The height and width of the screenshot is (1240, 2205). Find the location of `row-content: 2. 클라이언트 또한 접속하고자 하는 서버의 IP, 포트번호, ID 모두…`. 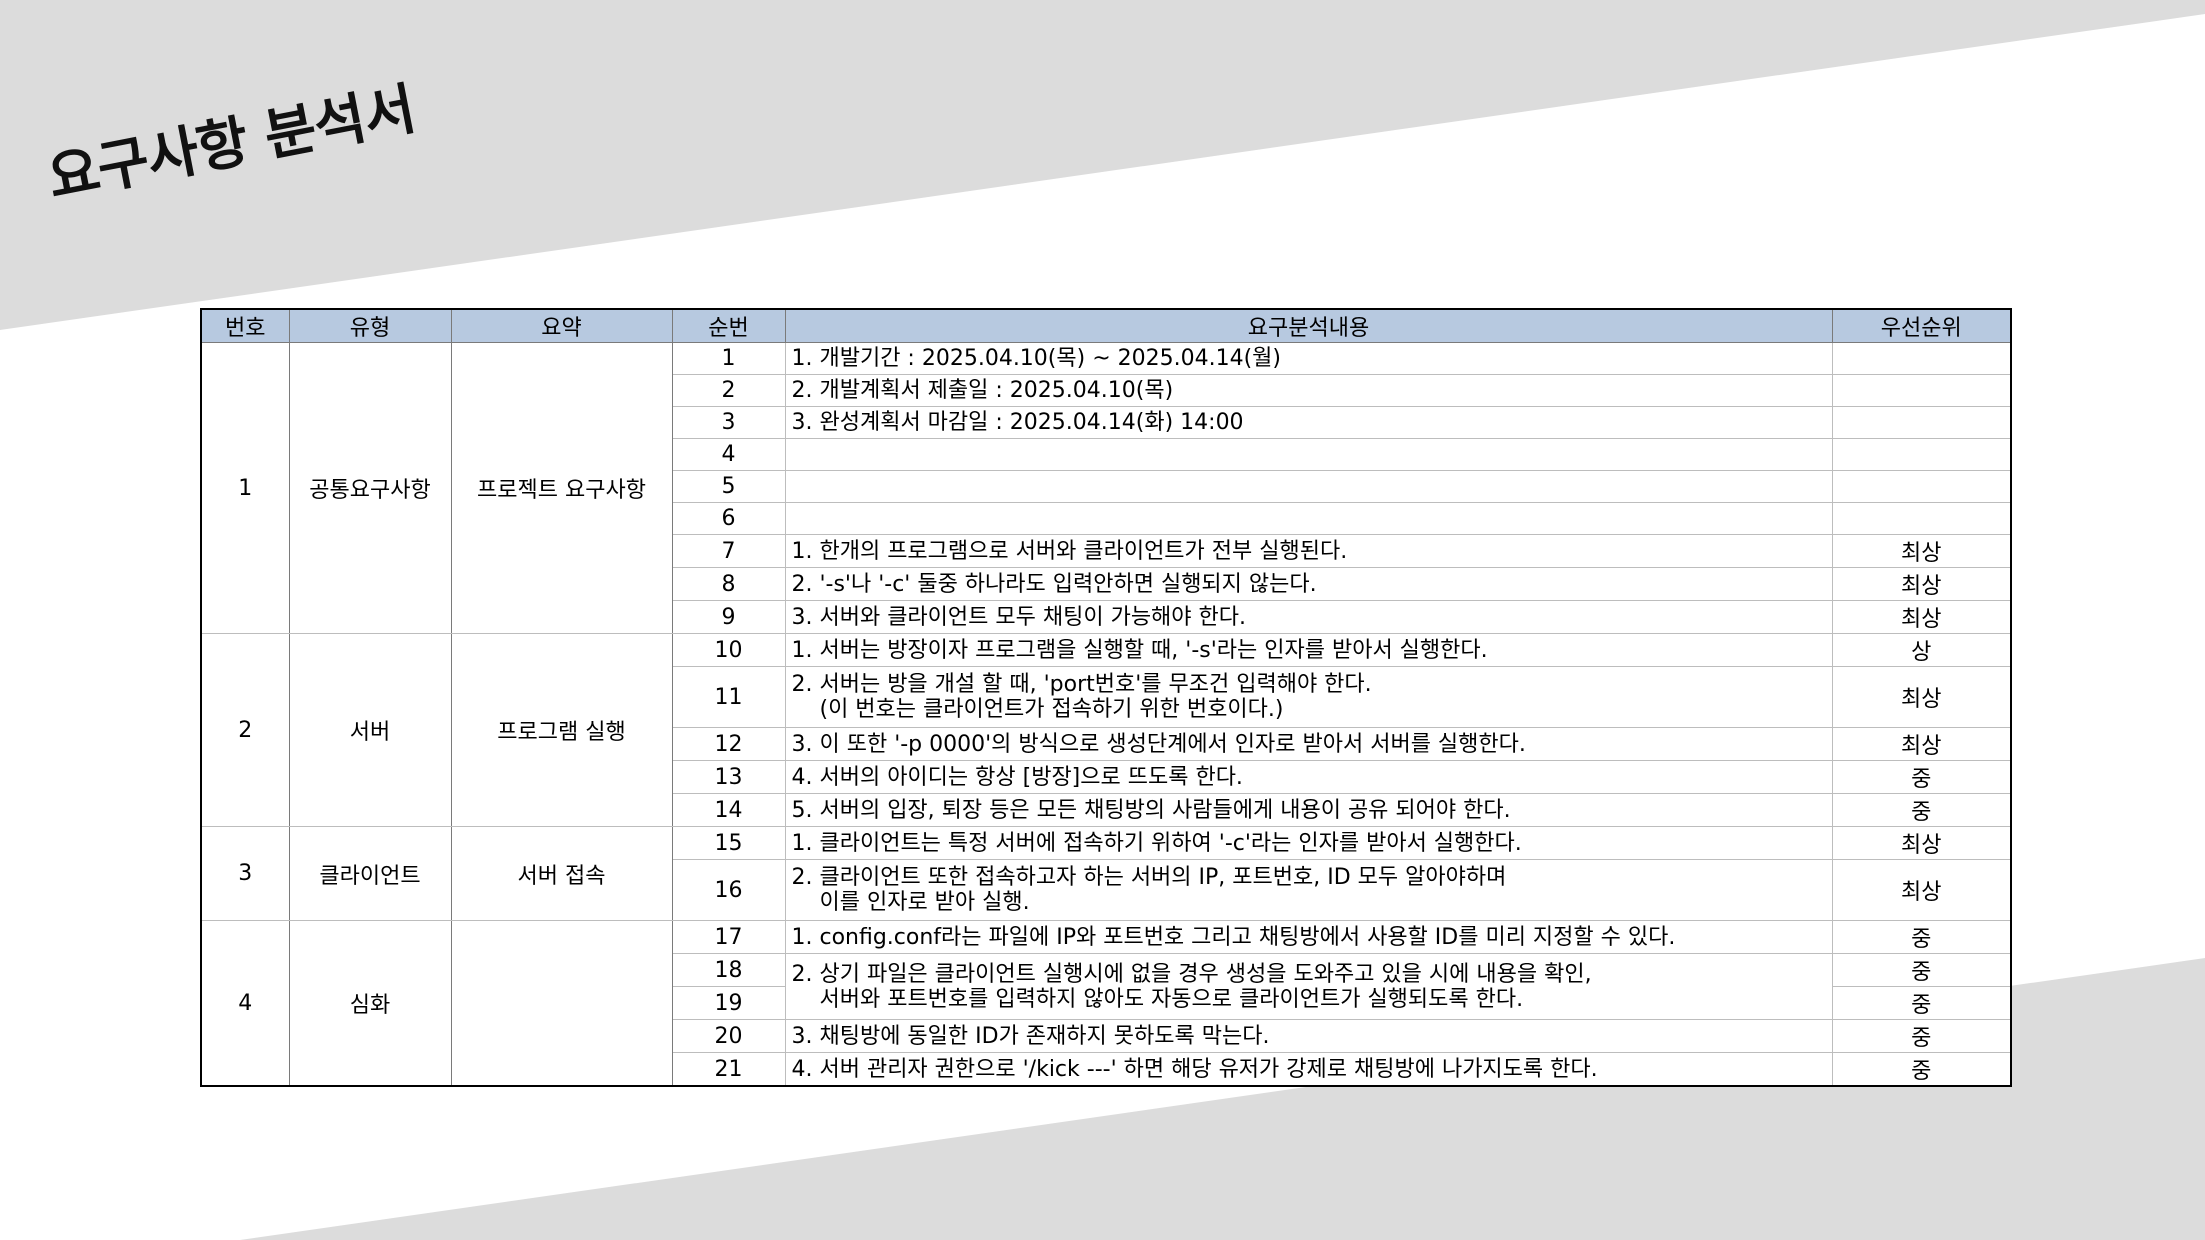

row-content: 2. 클라이언트 또한 접속하고자 하는 서버의 IP, 포트번호, ID 모두… is located at coordinates (1308, 890).